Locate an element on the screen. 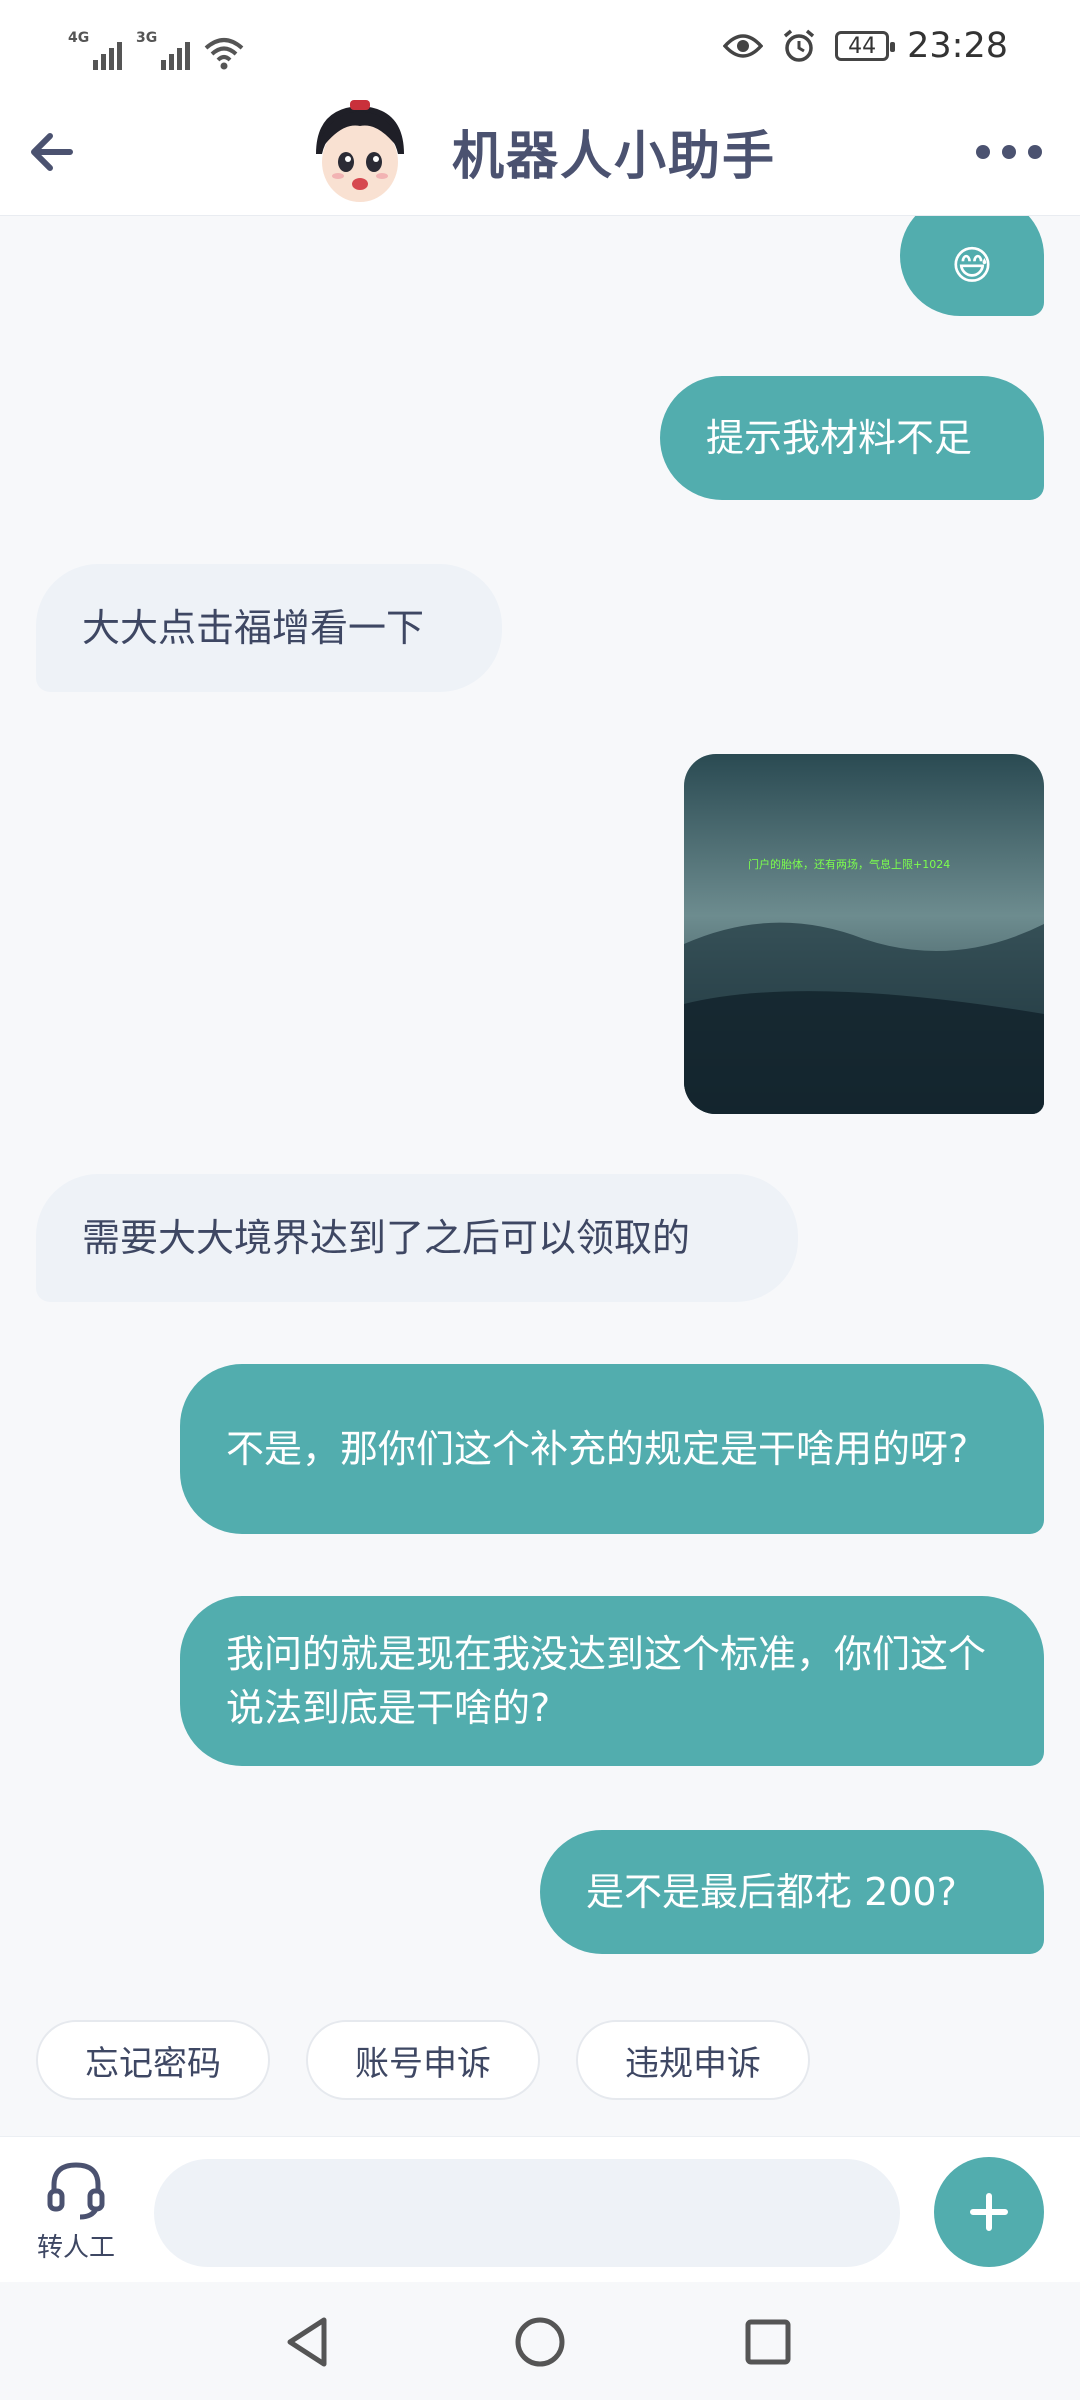 The width and height of the screenshot is (1080, 2400). battery-icon: 44 is located at coordinates (865, 46).